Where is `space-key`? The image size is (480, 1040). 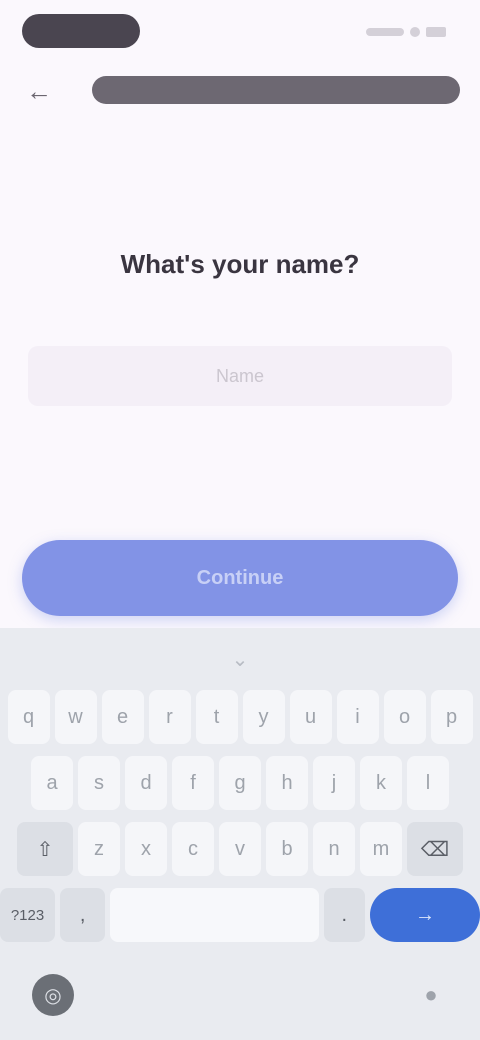
space-key is located at coordinates (214, 915).